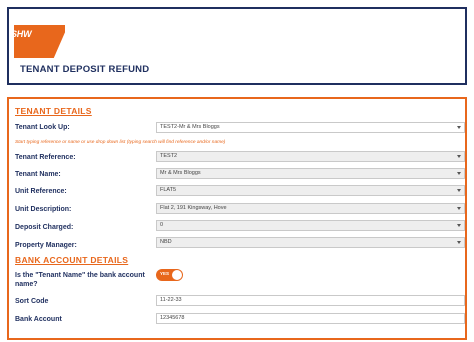 The height and width of the screenshot is (342, 474). Describe the element at coordinates (310, 318) in the screenshot. I see `bank-account-input: 12345678` at that location.